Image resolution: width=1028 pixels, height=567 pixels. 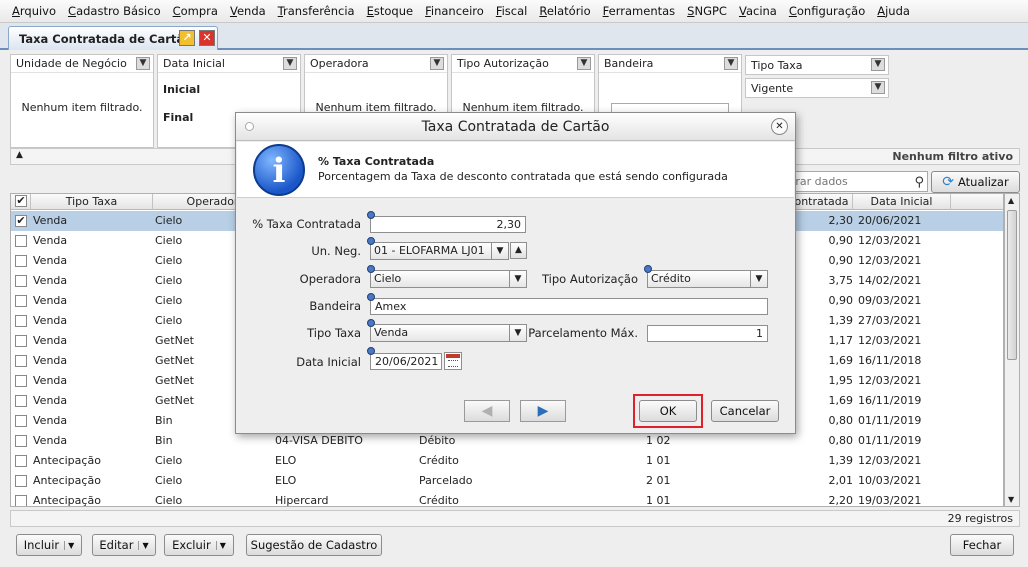 What do you see at coordinates (827, 11) in the screenshot?
I see `menu-item: Configuração` at bounding box center [827, 11].